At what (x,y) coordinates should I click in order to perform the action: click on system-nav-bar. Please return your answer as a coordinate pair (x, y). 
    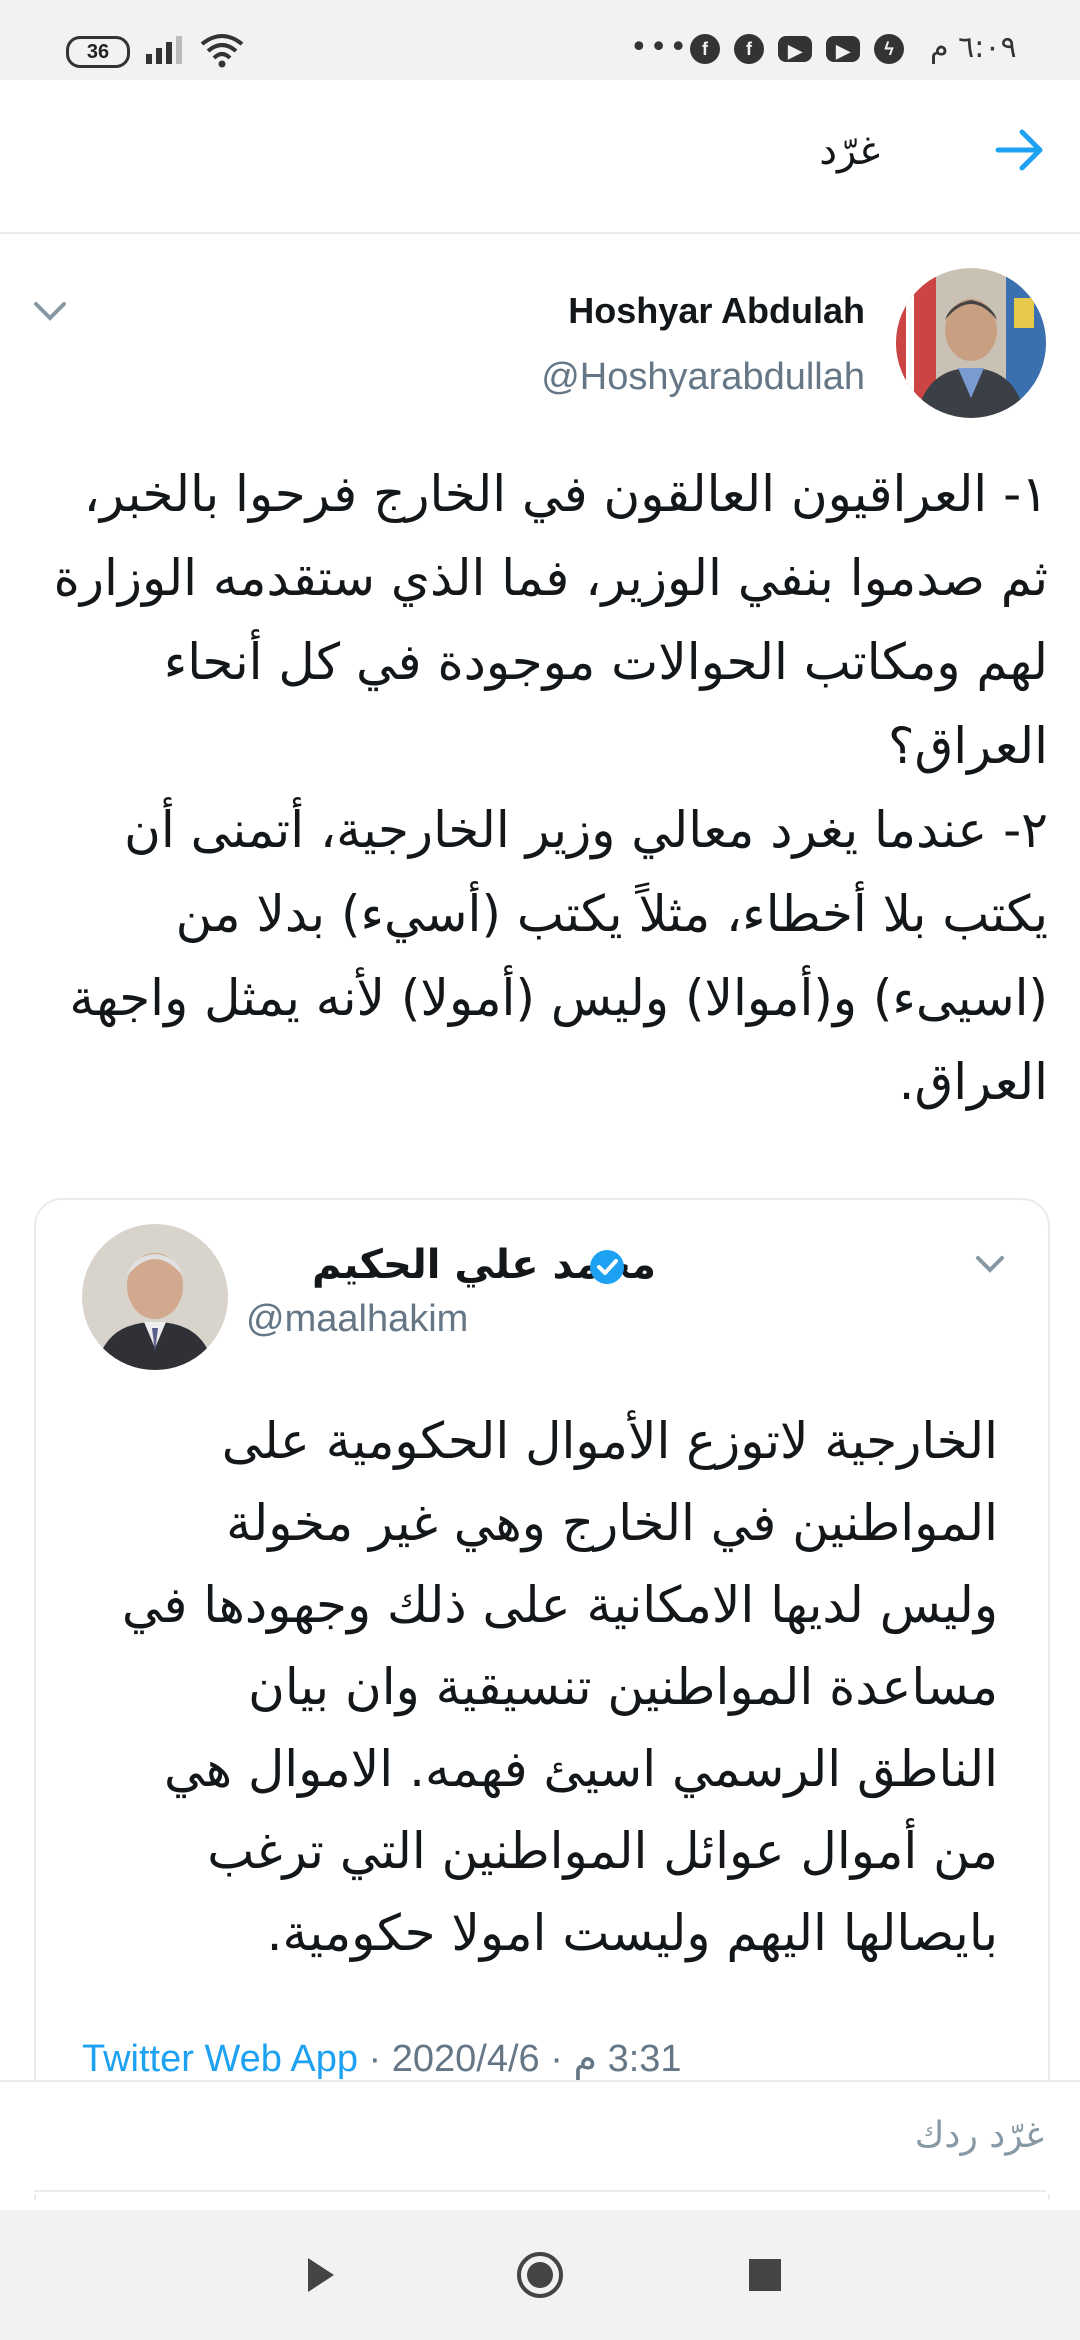
    Looking at the image, I should click on (540, 2275).